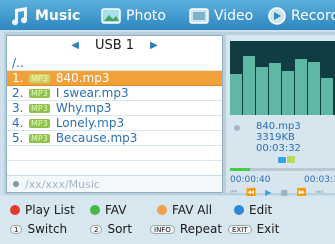  Describe the element at coordinates (277, 16) in the screenshot. I see `record-icon` at that location.